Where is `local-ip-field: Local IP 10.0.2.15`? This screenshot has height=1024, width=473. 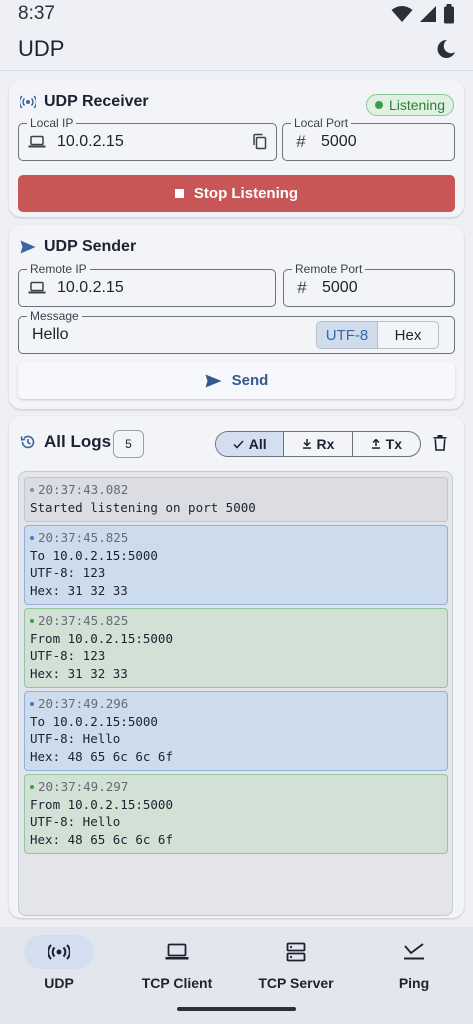
local-ip-field: Local IP 10.0.2.15 is located at coordinates (147, 138).